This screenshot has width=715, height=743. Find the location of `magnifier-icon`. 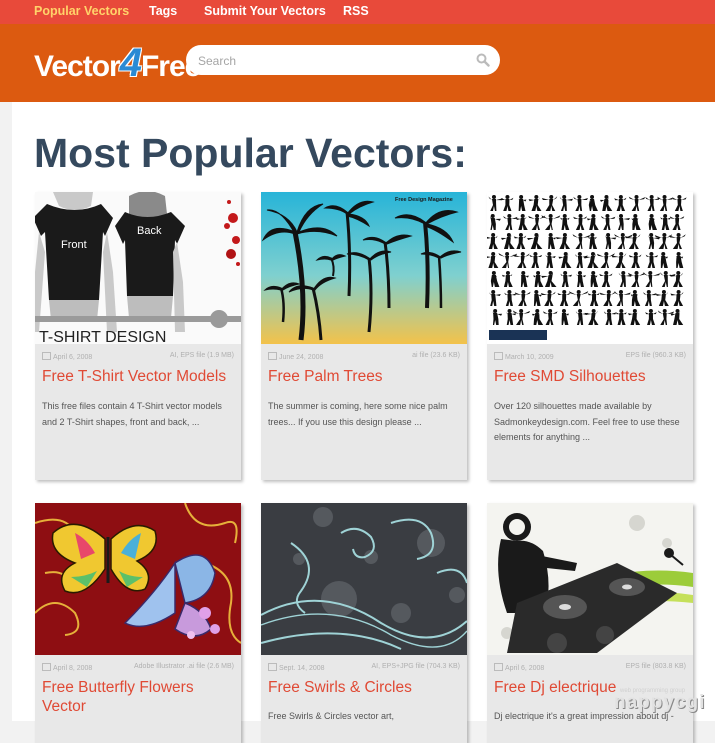

magnifier-icon is located at coordinates (483, 60).